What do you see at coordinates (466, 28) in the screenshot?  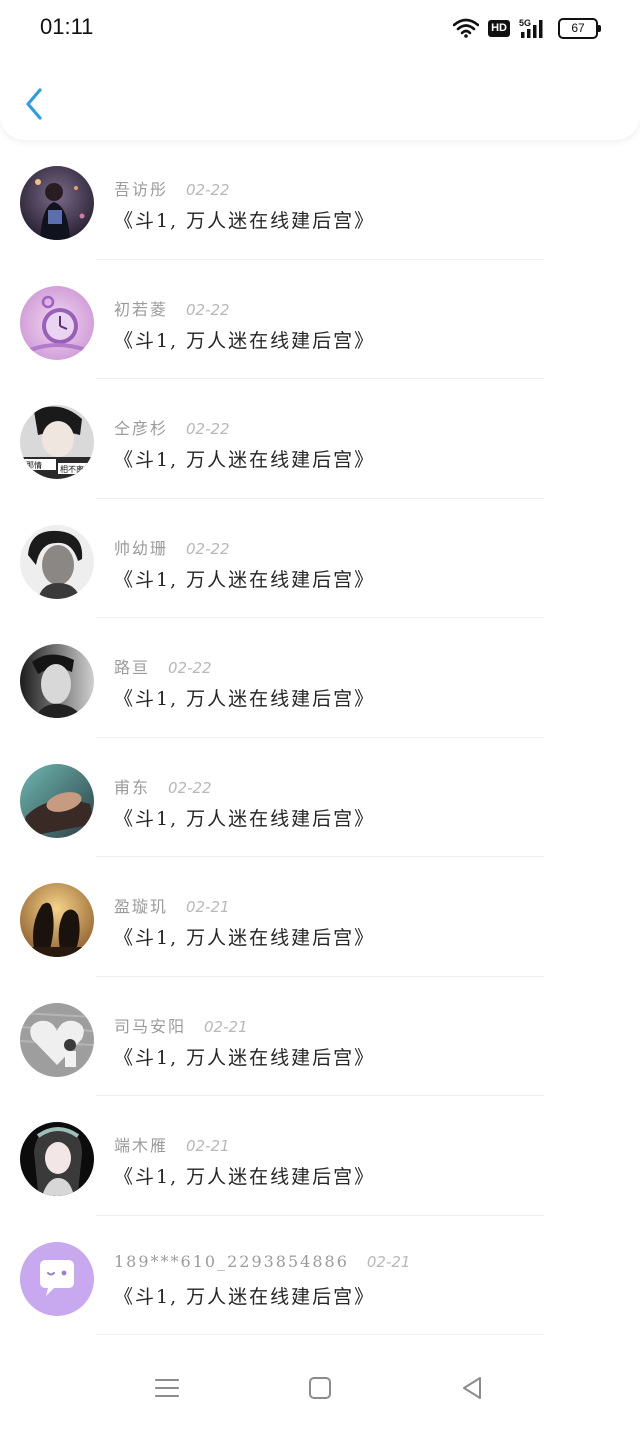 I see `wifi-icon` at bounding box center [466, 28].